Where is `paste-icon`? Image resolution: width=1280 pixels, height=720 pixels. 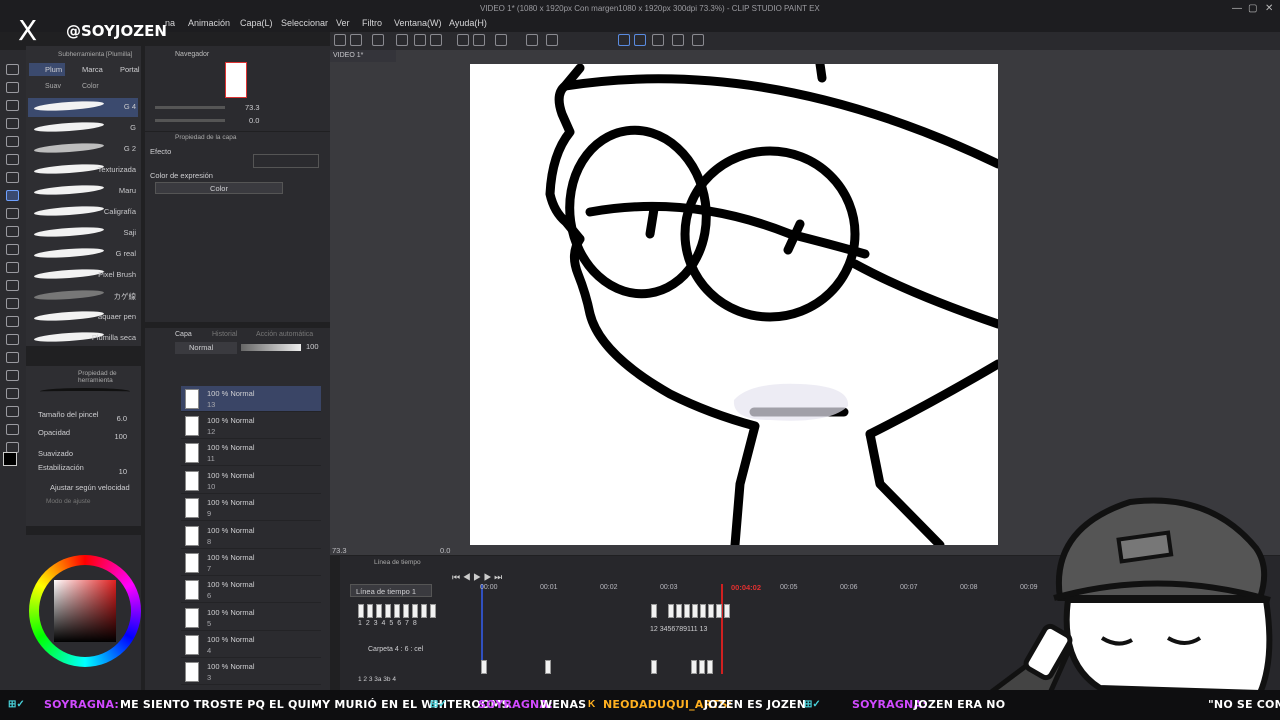 paste-icon is located at coordinates (436, 40).